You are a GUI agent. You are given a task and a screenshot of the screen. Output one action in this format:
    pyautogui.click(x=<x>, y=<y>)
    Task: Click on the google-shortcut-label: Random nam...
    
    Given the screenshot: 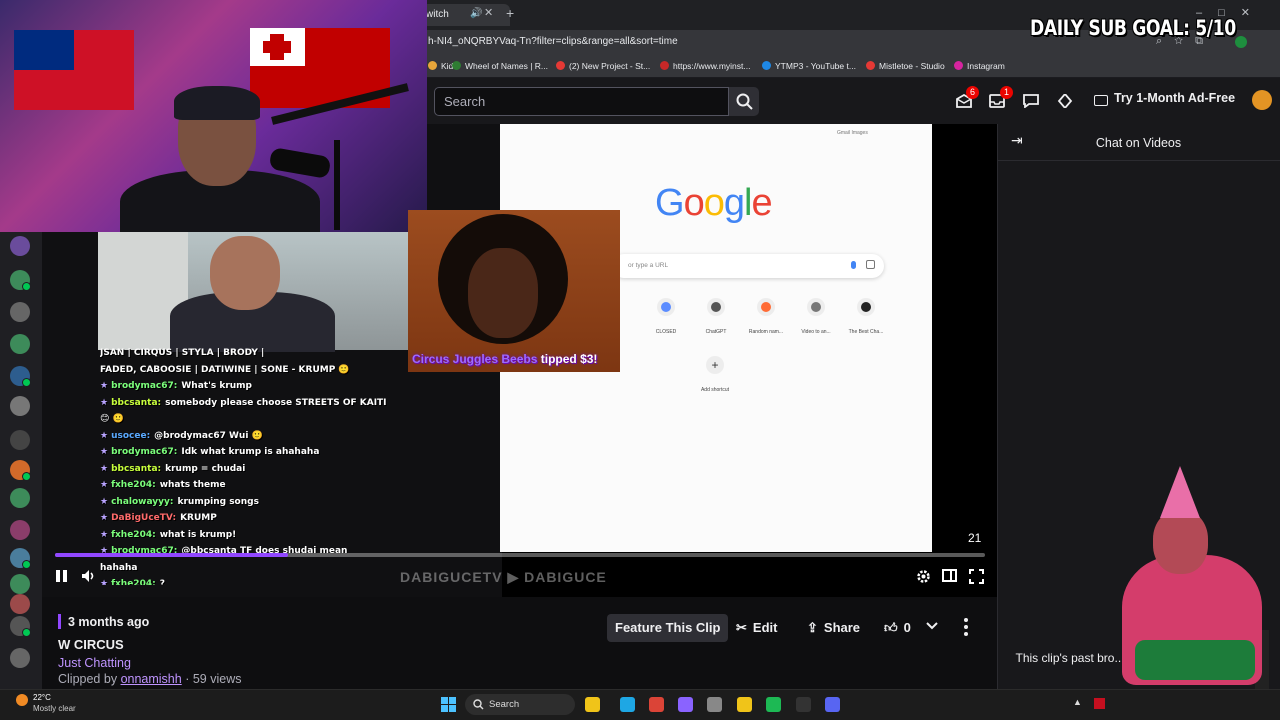 What is the action you would take?
    pyautogui.click(x=766, y=332)
    